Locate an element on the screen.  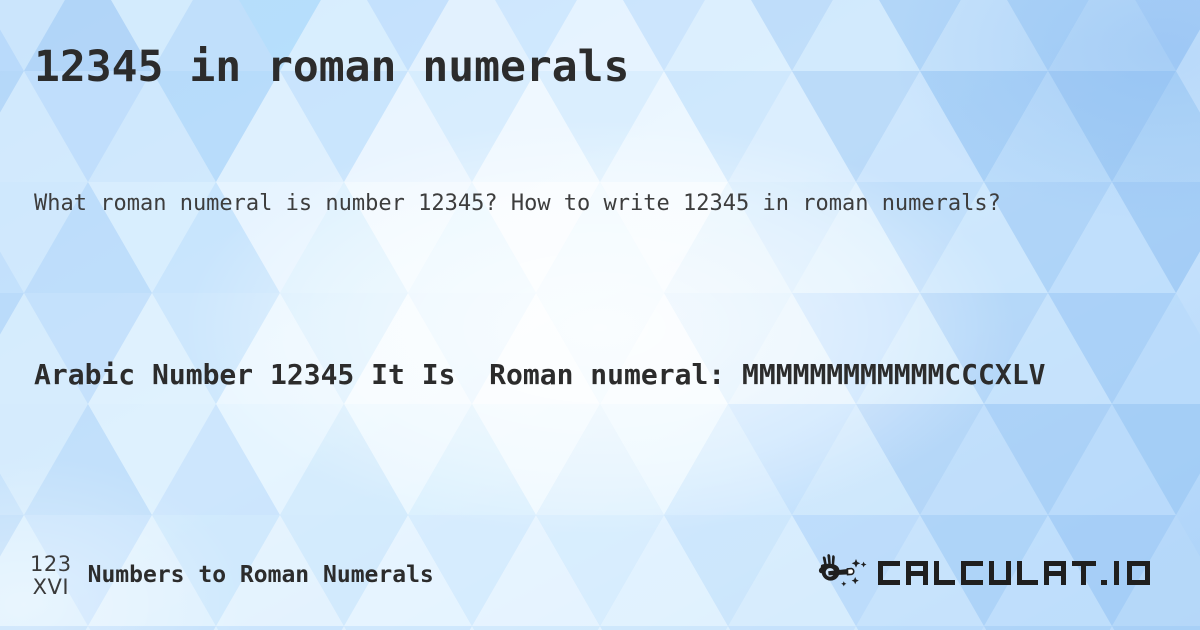
page-title: 12345 in roman numerals is located at coordinates (332, 67).